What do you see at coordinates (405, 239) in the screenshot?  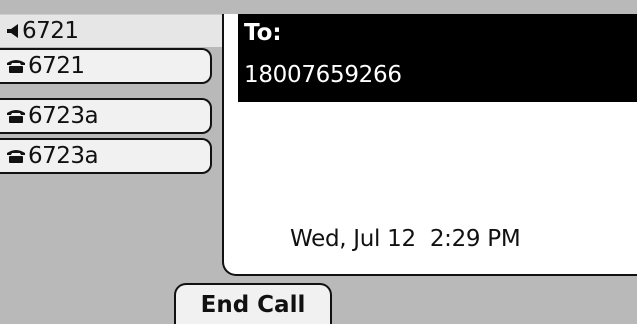 I see `date-time: Wed, Jul 12 2:29 PM` at bounding box center [405, 239].